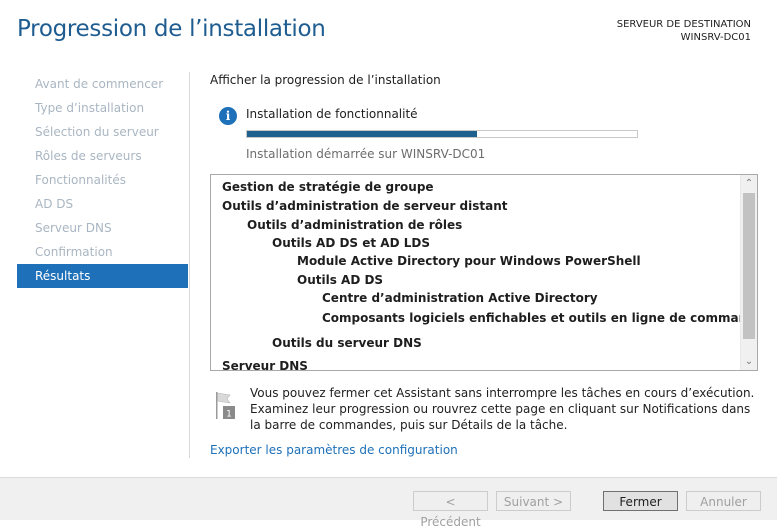 The width and height of the screenshot is (777, 532). Describe the element at coordinates (347, 343) in the screenshot. I see `feature-list-item: Outils du serveur DNS` at that location.